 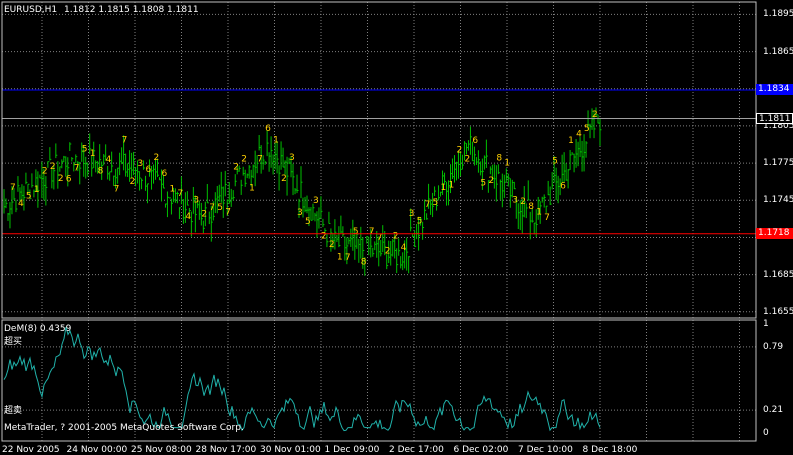 What do you see at coordinates (545, 450) in the screenshot?
I see `time-axis-tick: 7 Dec 10:00` at bounding box center [545, 450].